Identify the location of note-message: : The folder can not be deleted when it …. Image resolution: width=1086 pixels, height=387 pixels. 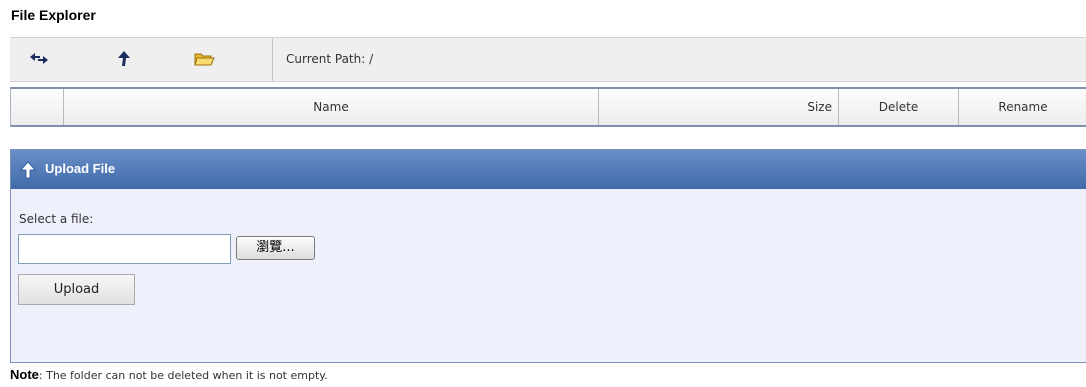
(183, 375).